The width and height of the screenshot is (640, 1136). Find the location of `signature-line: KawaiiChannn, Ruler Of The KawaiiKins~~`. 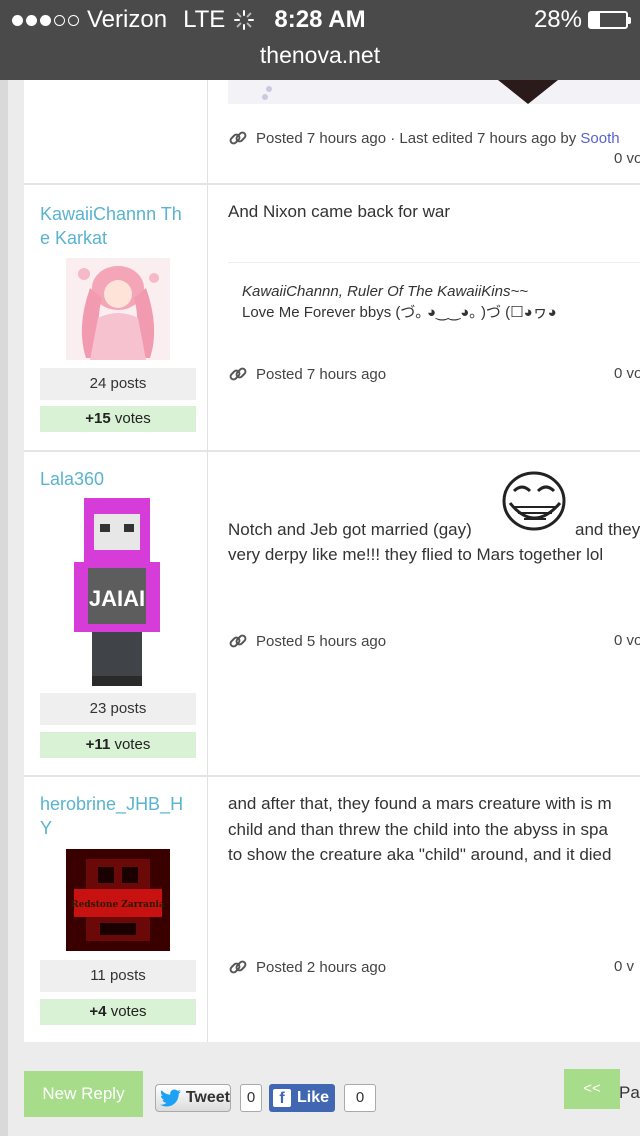

signature-line: KawaiiChannn, Ruler Of The KawaiiKins~~ is located at coordinates (385, 291).